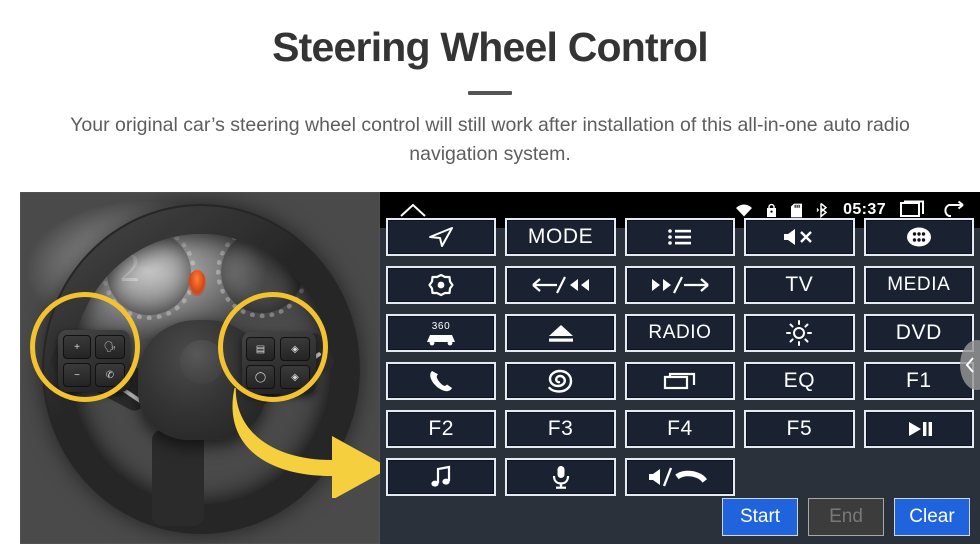  What do you see at coordinates (680, 237) in the screenshot?
I see `button-list` at bounding box center [680, 237].